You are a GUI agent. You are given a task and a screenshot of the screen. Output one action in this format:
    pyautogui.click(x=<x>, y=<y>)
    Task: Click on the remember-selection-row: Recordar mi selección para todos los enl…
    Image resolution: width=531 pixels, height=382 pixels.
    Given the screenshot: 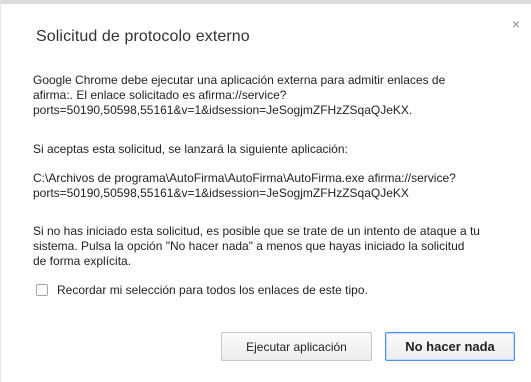 What is the action you would take?
    pyautogui.click(x=202, y=290)
    